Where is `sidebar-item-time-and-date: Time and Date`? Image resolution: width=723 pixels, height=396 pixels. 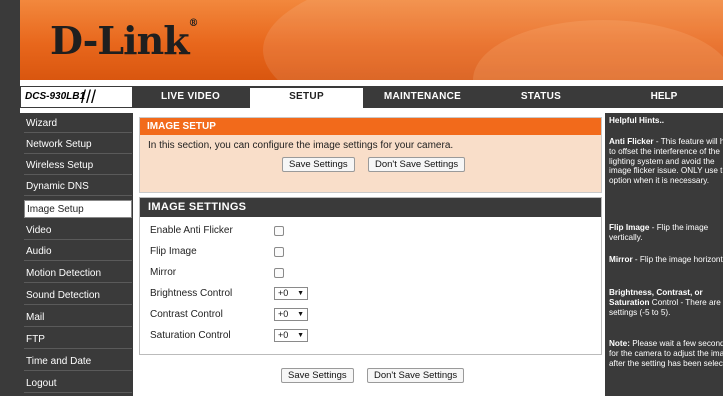
sidebar-item-time-and-date: Time and Date is located at coordinates (78, 362).